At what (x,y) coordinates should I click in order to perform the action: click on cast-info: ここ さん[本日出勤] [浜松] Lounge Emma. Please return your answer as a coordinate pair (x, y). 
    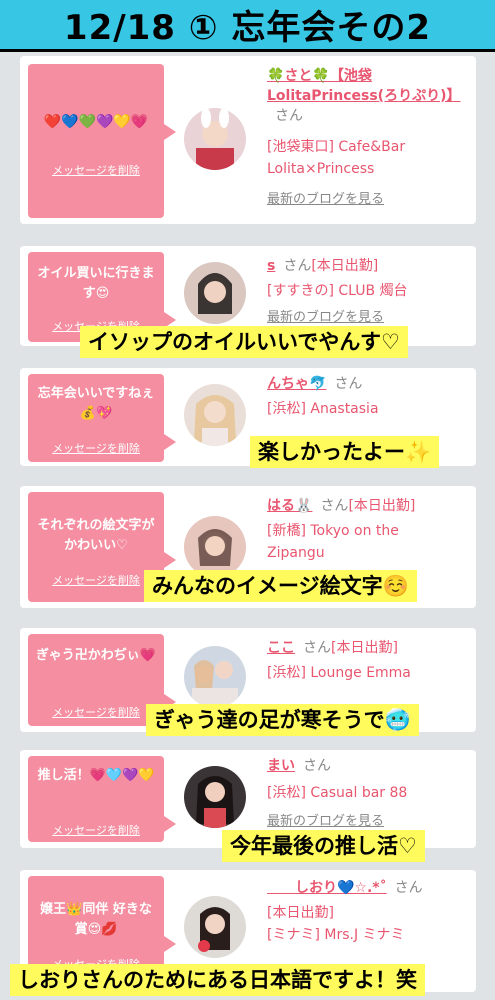
    Looking at the image, I should click on (367, 661).